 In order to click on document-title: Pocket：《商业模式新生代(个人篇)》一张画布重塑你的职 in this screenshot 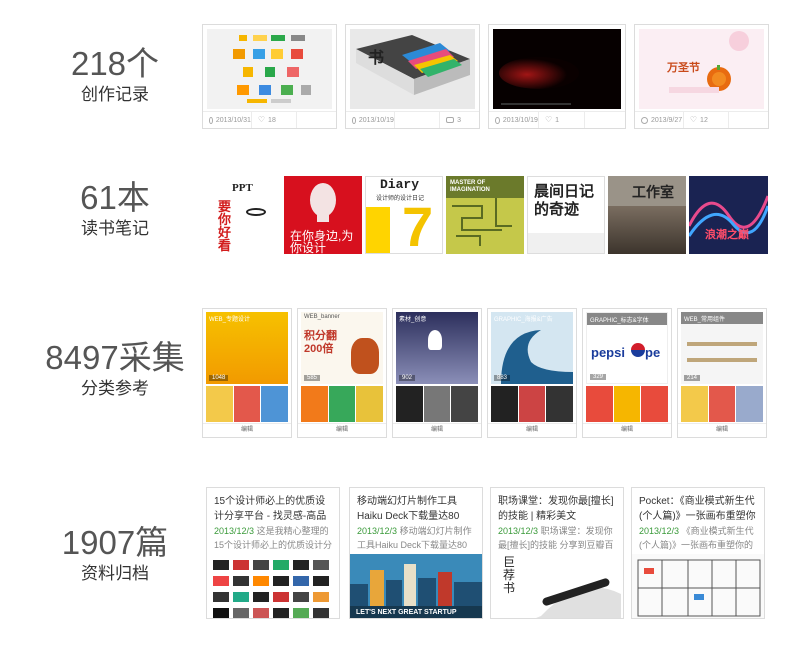, I will do `click(699, 509)`.